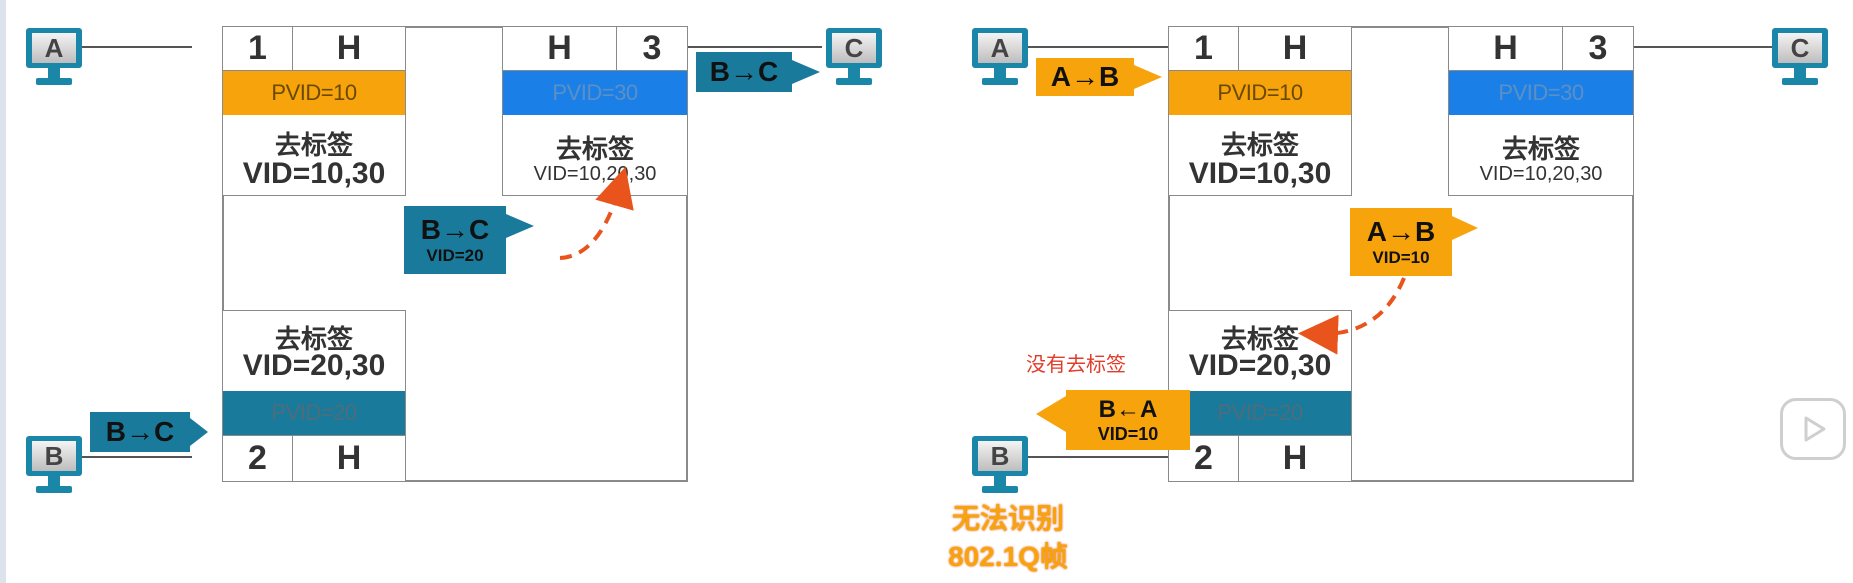  What do you see at coordinates (1352, 316) in the screenshot?
I see `dashed-arrow-right` at bounding box center [1352, 316].